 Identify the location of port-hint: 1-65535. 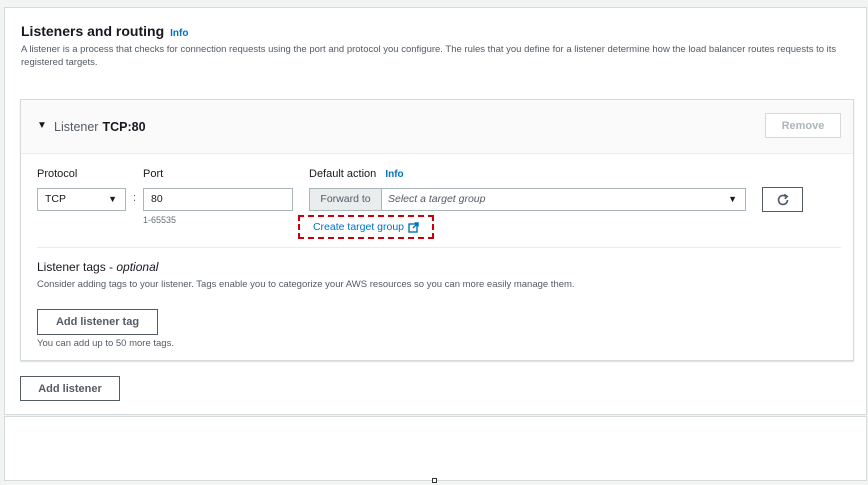
(160, 220).